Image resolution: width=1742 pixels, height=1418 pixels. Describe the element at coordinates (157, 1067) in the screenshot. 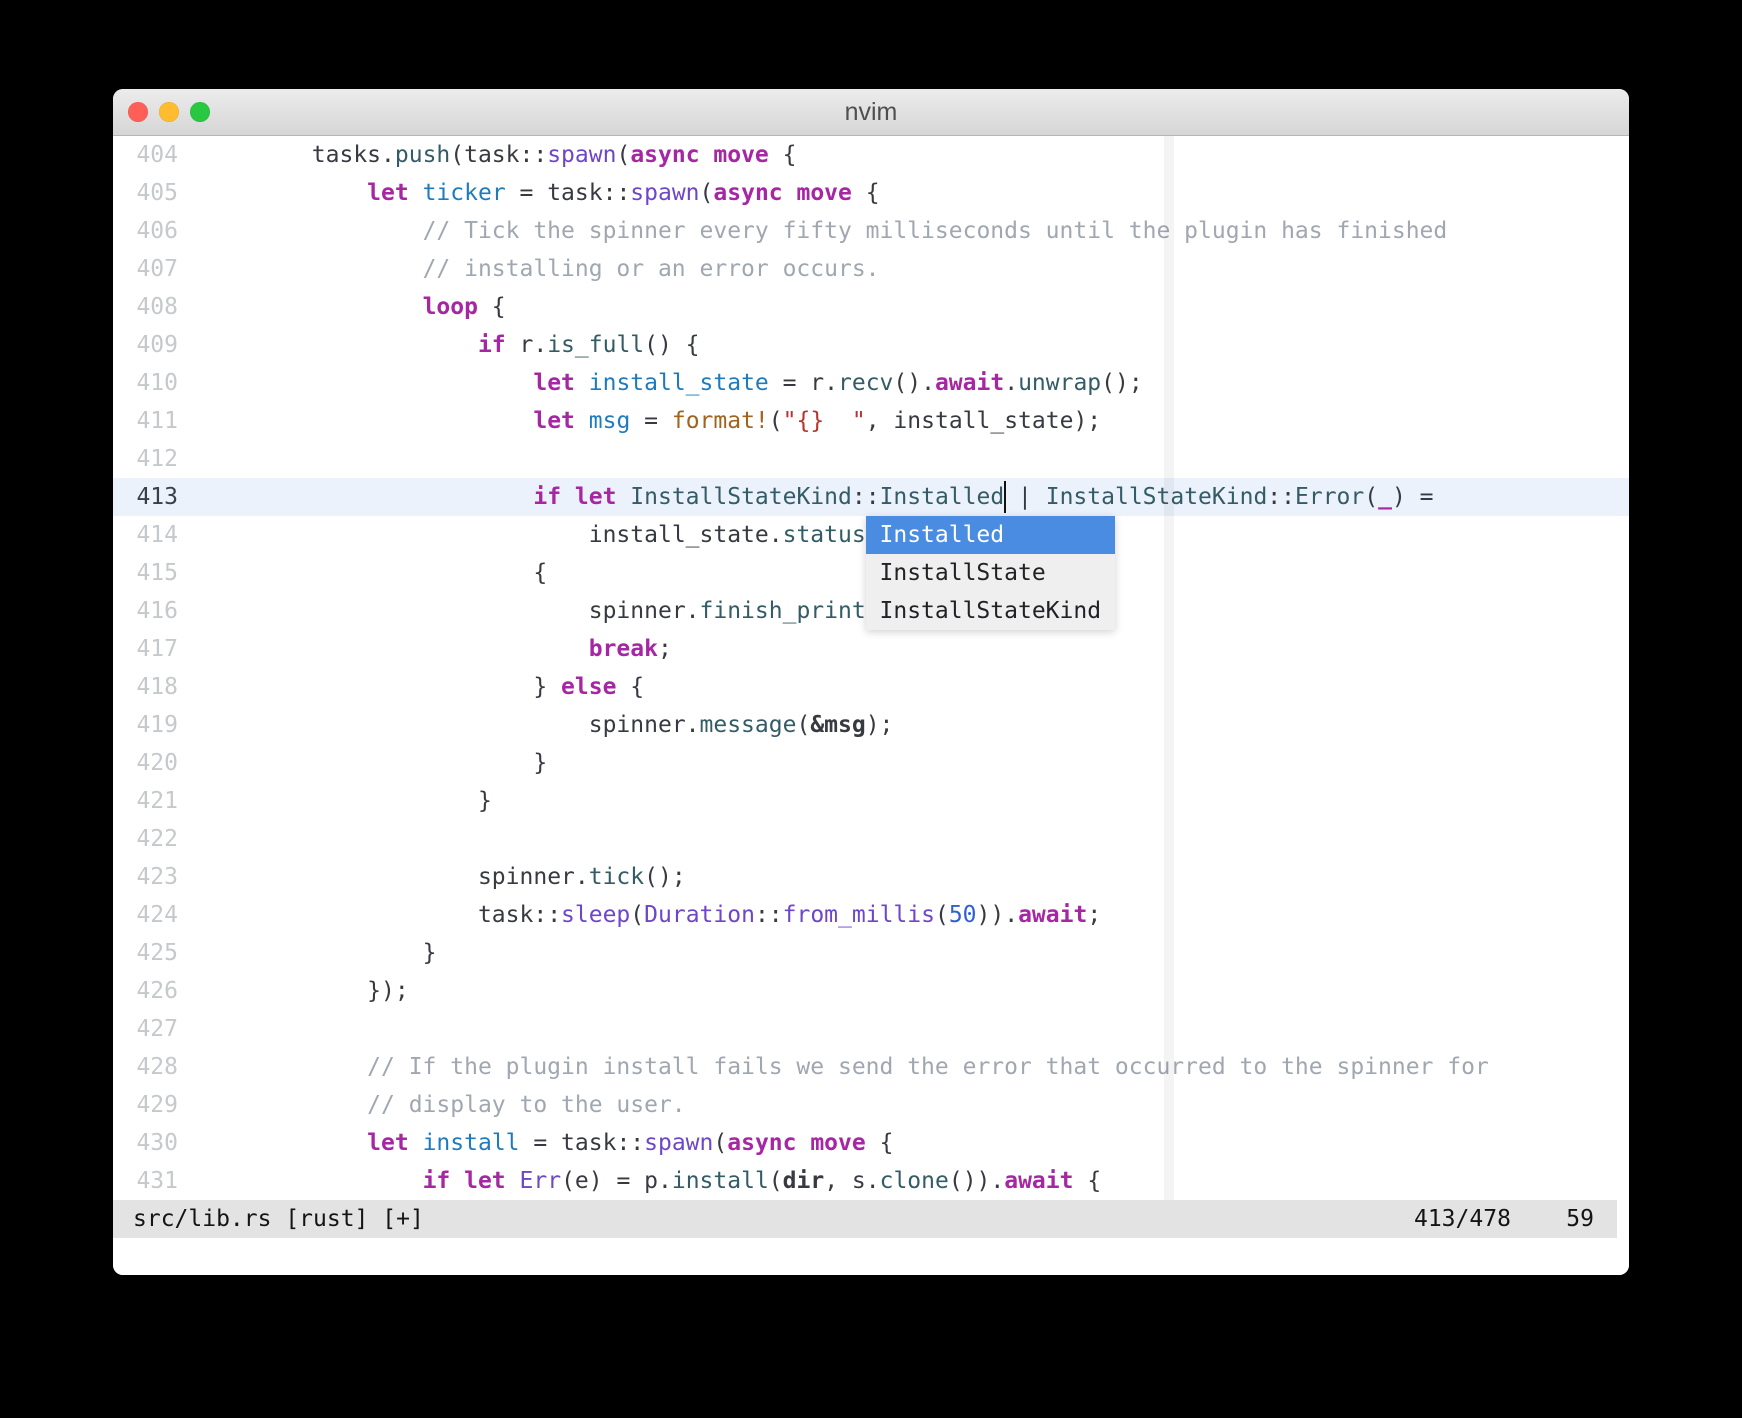

I see `line-number: 428` at that location.